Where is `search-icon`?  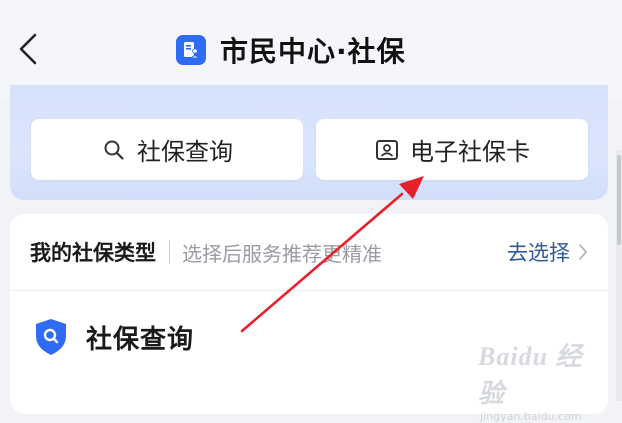
search-icon is located at coordinates (114, 150).